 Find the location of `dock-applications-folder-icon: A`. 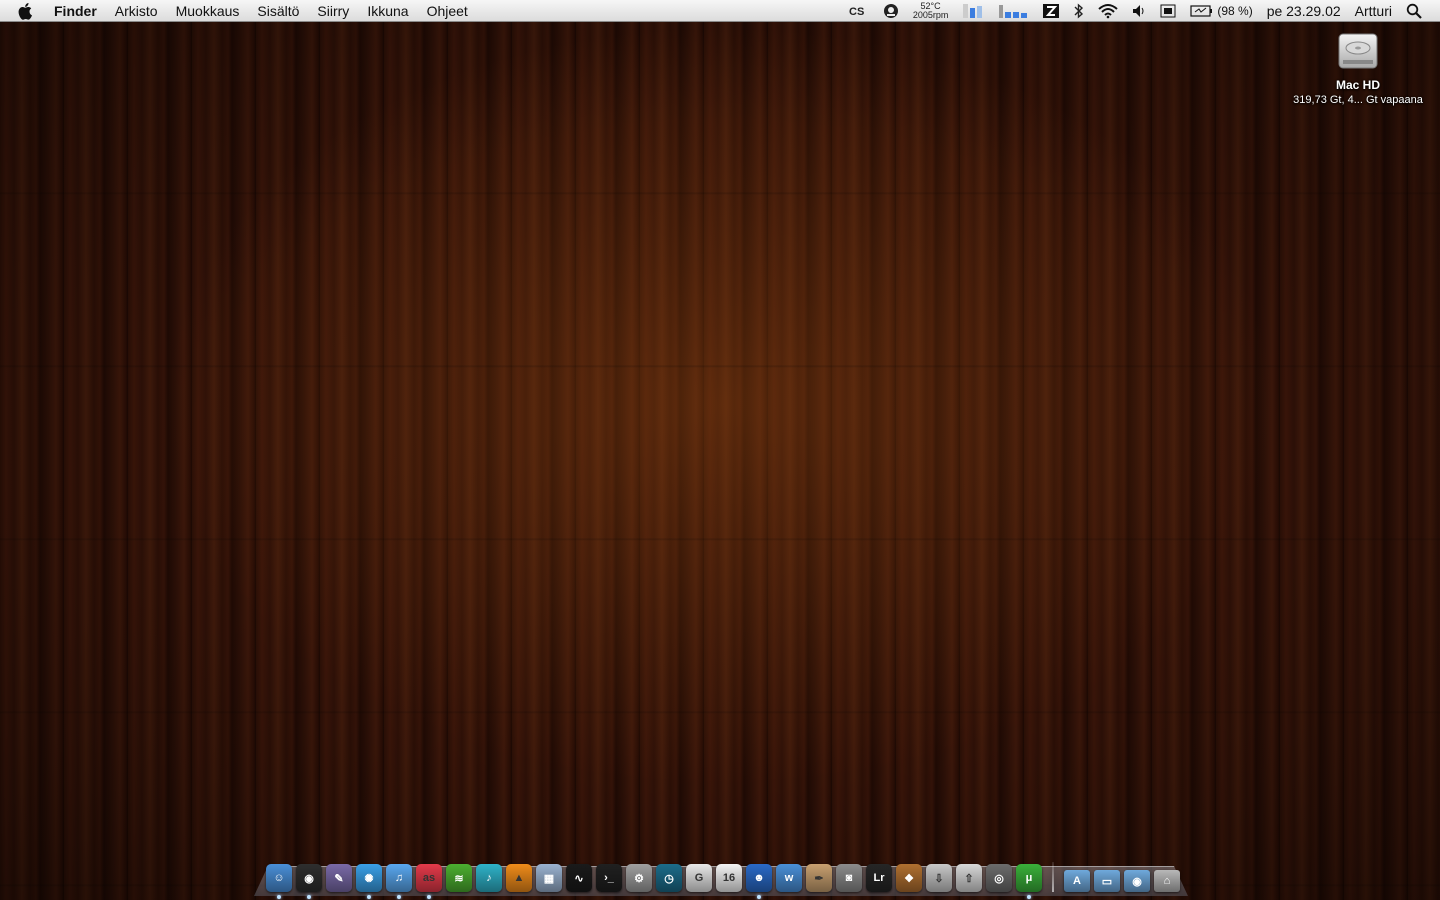

dock-applications-folder-icon: A is located at coordinates (1077, 881).